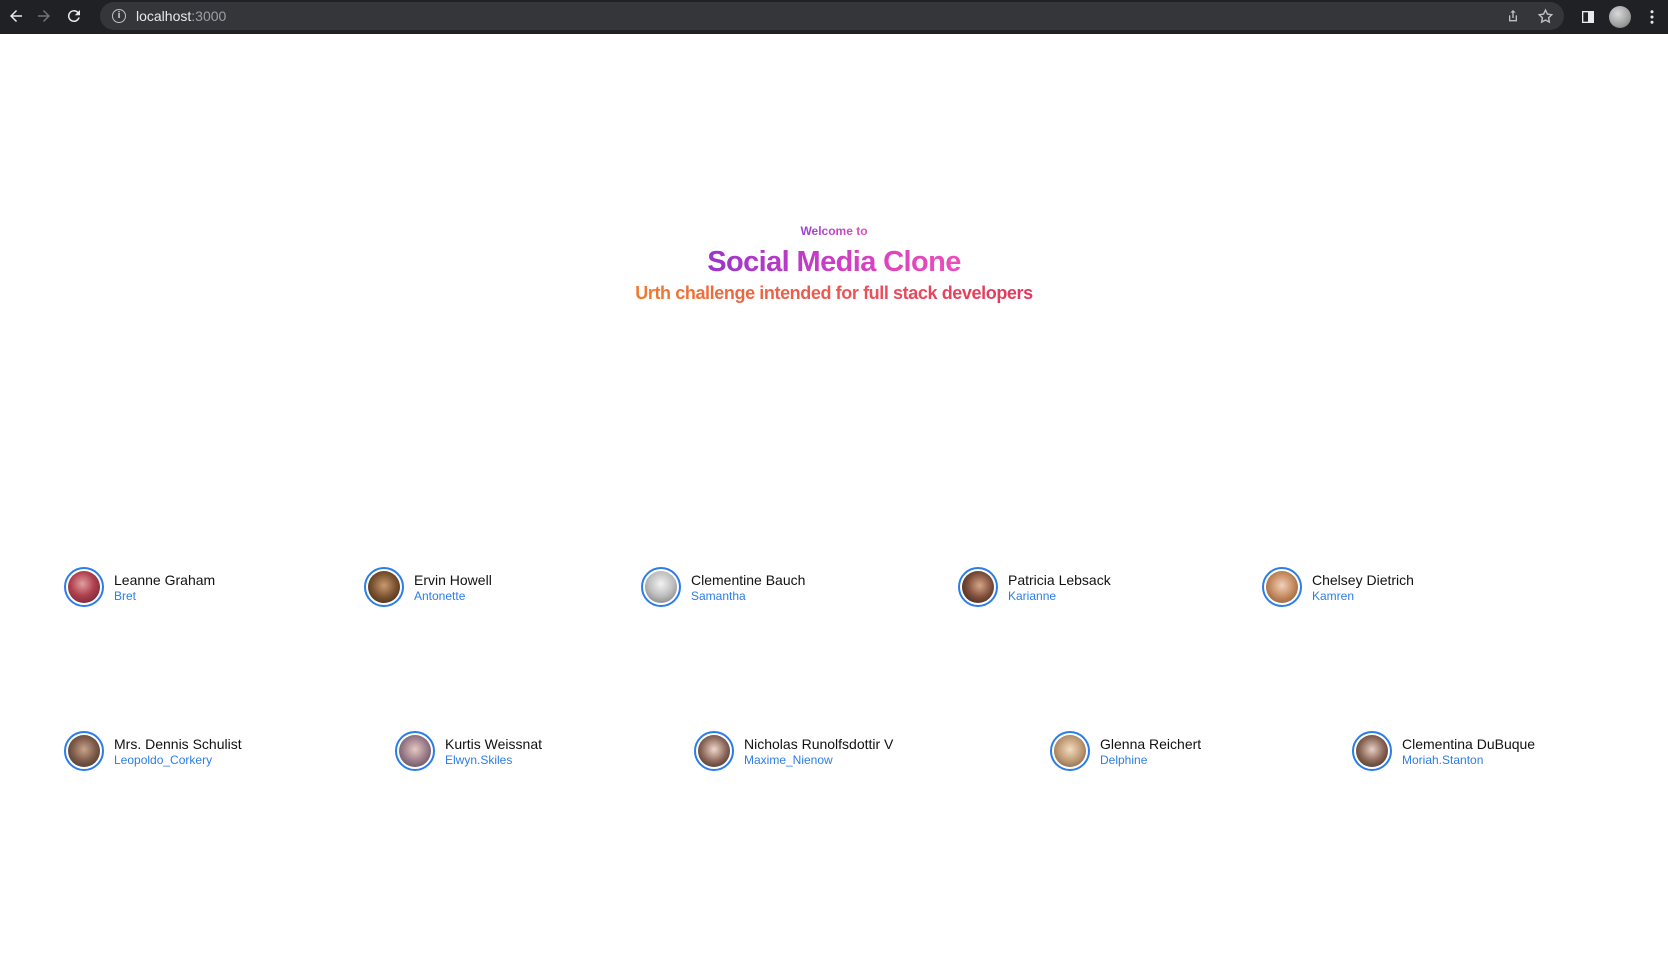 The height and width of the screenshot is (976, 1668). I want to click on user-card: Kurtis Weissnat Elwyn.Skiles, so click(468, 751).